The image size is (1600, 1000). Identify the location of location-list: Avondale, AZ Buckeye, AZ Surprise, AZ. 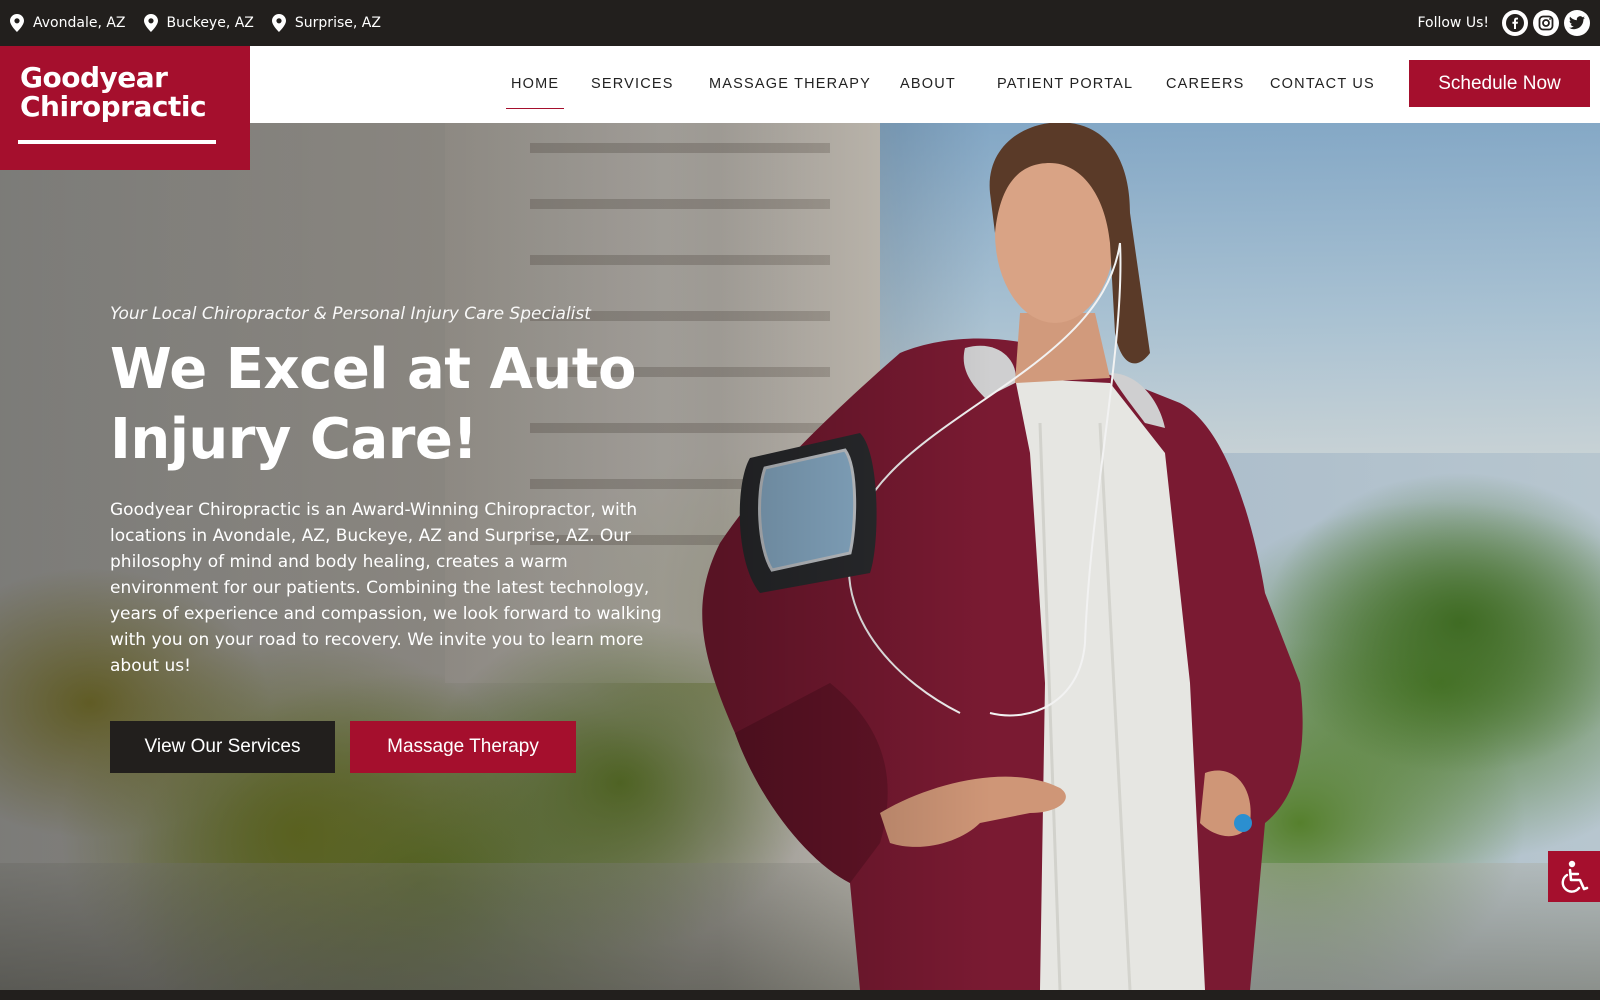
(195, 23).